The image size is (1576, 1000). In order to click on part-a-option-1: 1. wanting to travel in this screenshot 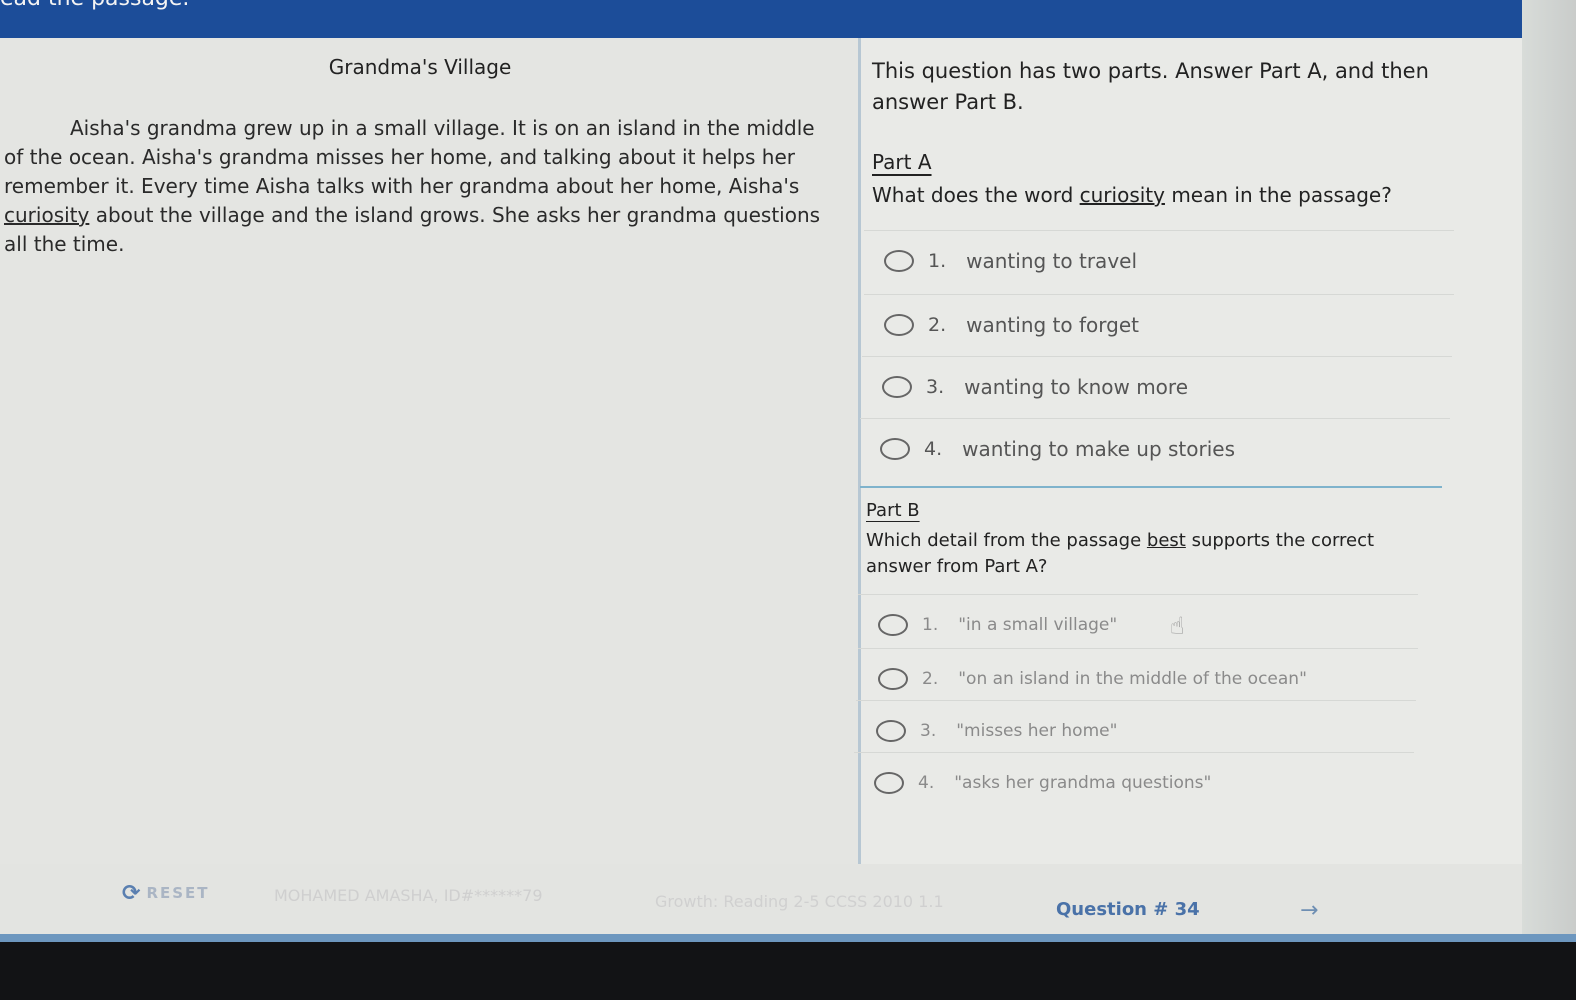, I will do `click(1159, 260)`.